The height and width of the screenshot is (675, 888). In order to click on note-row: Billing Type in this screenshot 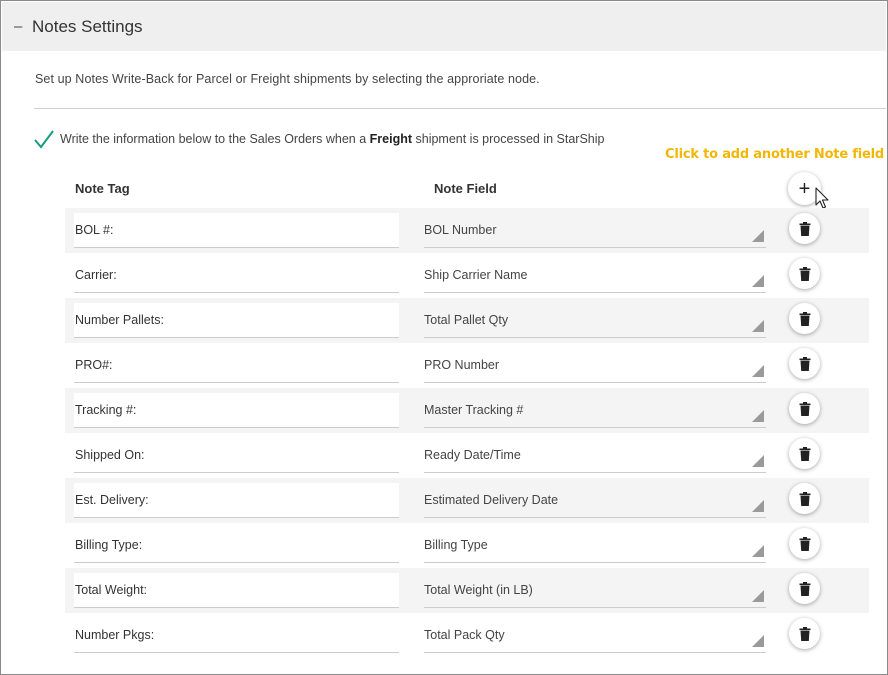, I will do `click(467, 545)`.